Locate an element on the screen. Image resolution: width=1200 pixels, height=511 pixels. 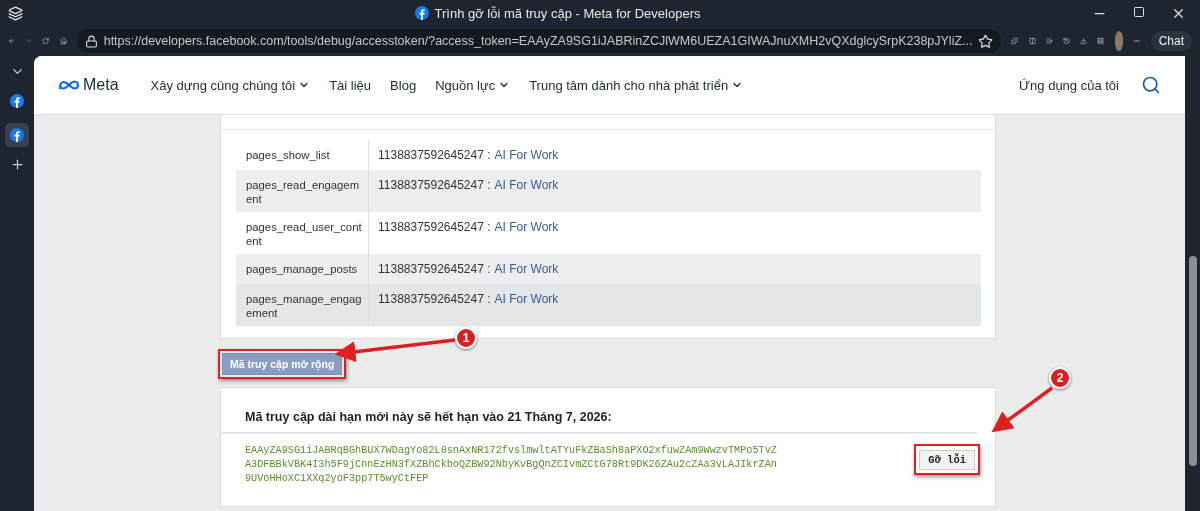
new-tab-icon is located at coordinates (17, 164).